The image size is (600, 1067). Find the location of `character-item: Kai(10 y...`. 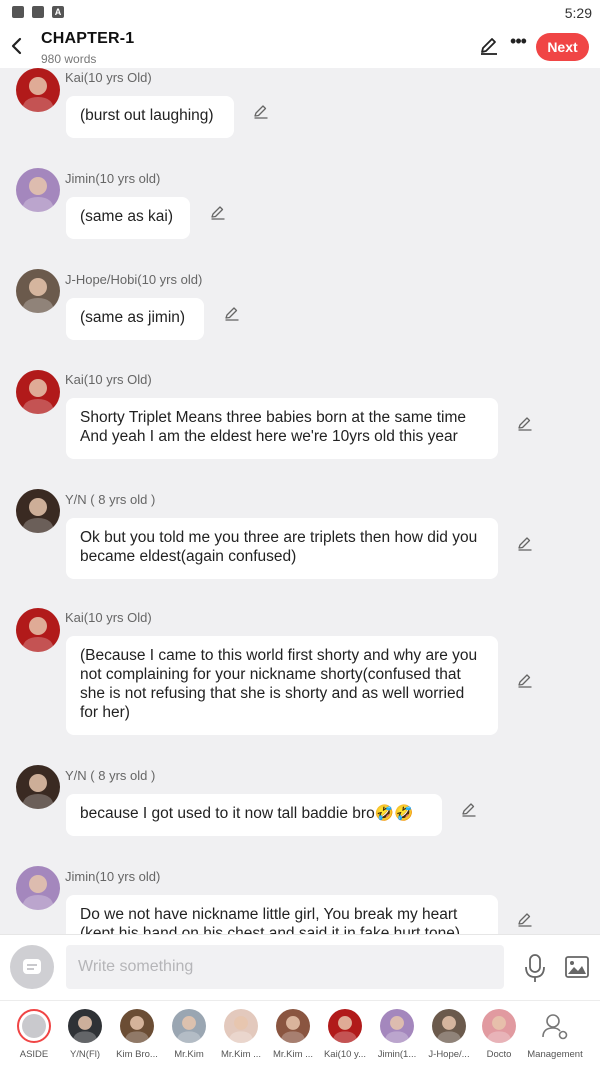

character-item: Kai(10 y... is located at coordinates (345, 1034).